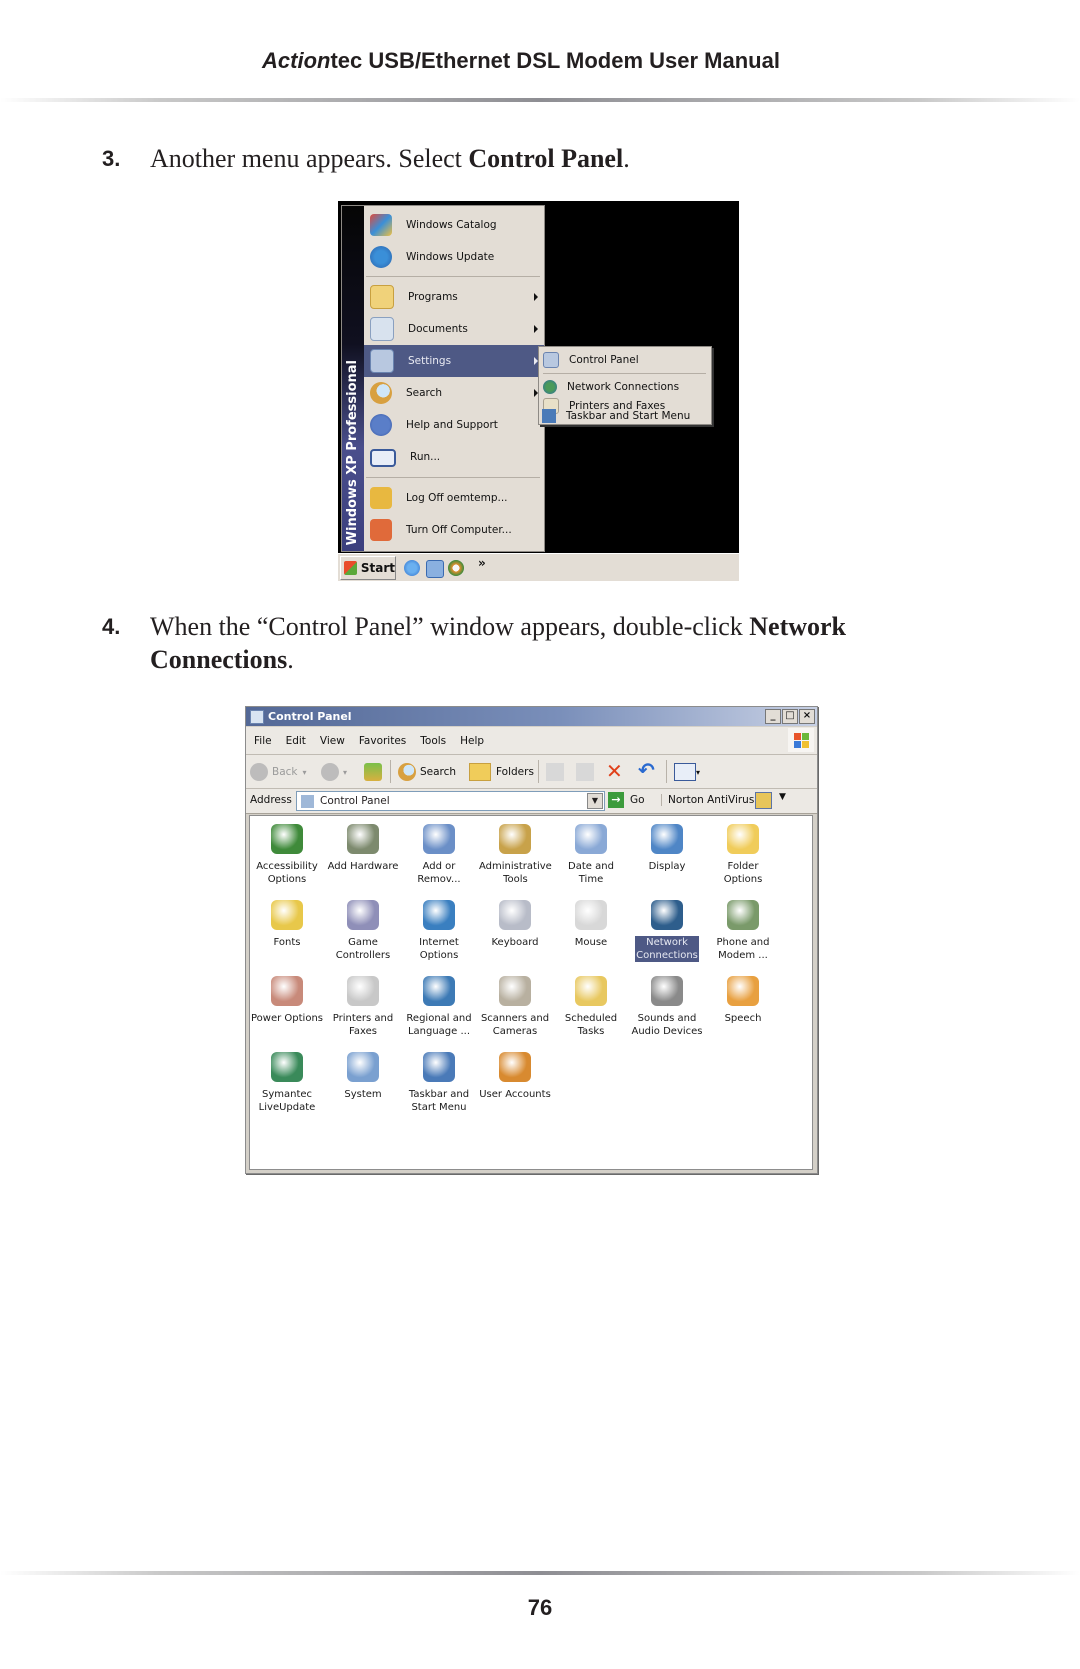  I want to click on menu-item-windows-catalog: Windows Catalog, so click(454, 225).